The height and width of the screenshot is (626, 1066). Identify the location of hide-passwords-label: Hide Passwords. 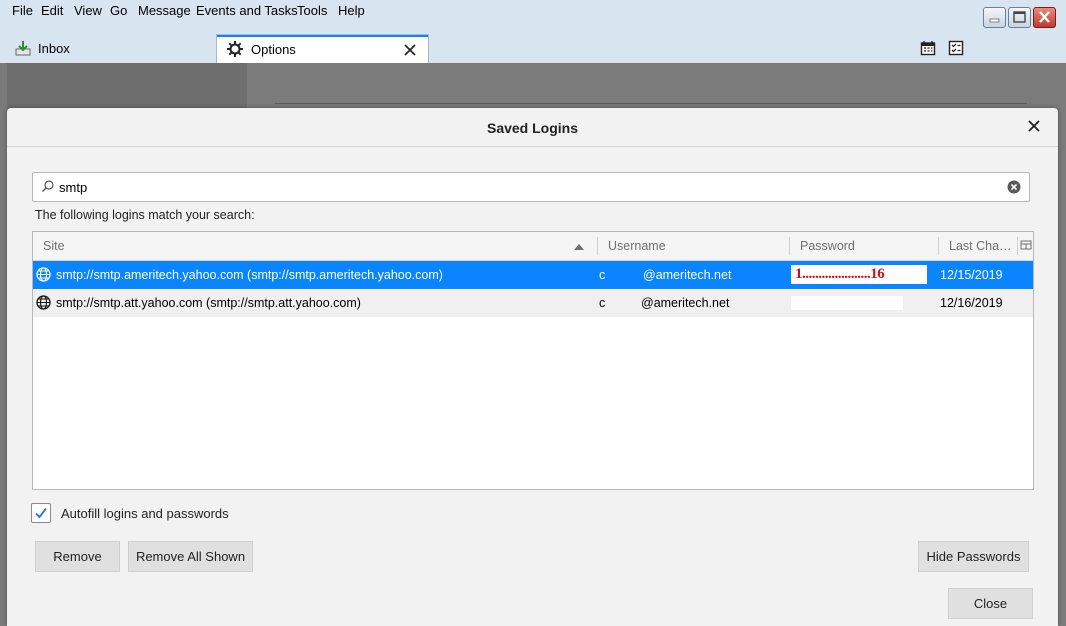
(973, 556).